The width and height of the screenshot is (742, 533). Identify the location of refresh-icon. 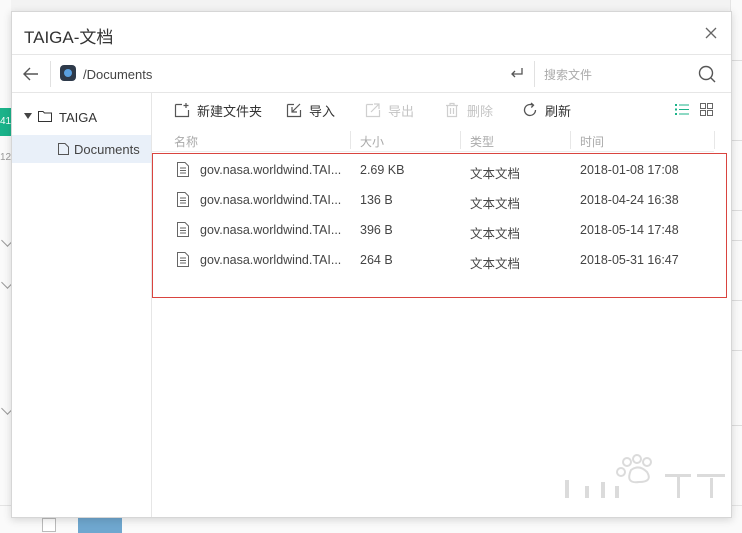
(530, 109).